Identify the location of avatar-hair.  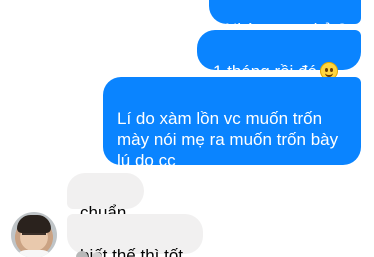
(34, 224).